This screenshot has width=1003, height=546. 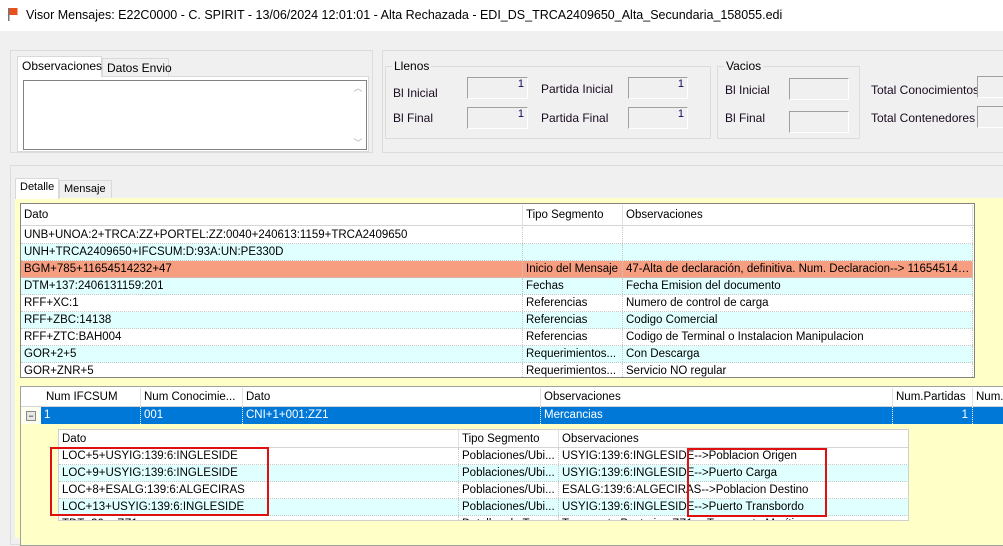 I want to click on cell-observaciones: Fecha Emision del documento, so click(x=798, y=286).